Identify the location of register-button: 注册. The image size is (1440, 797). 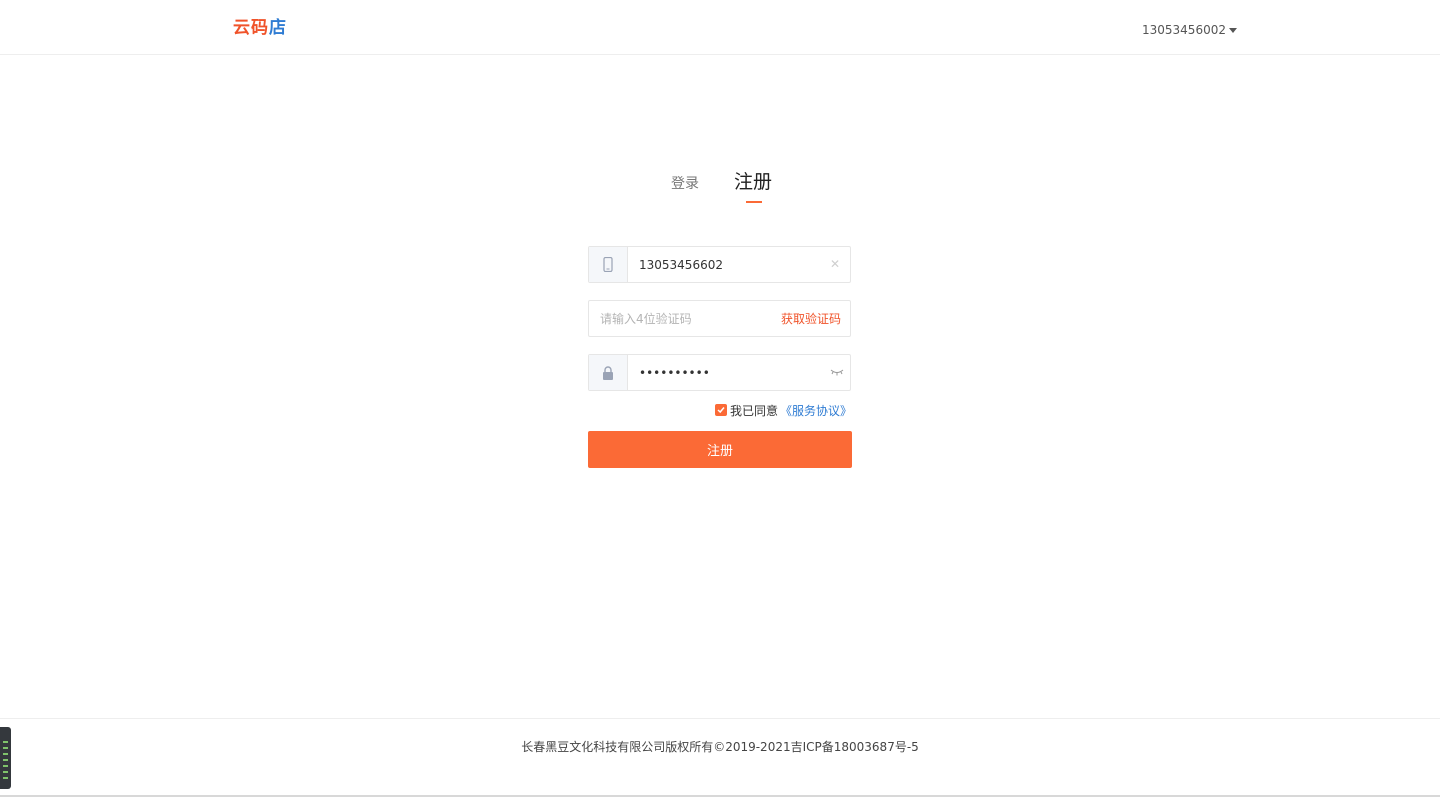
(720, 449).